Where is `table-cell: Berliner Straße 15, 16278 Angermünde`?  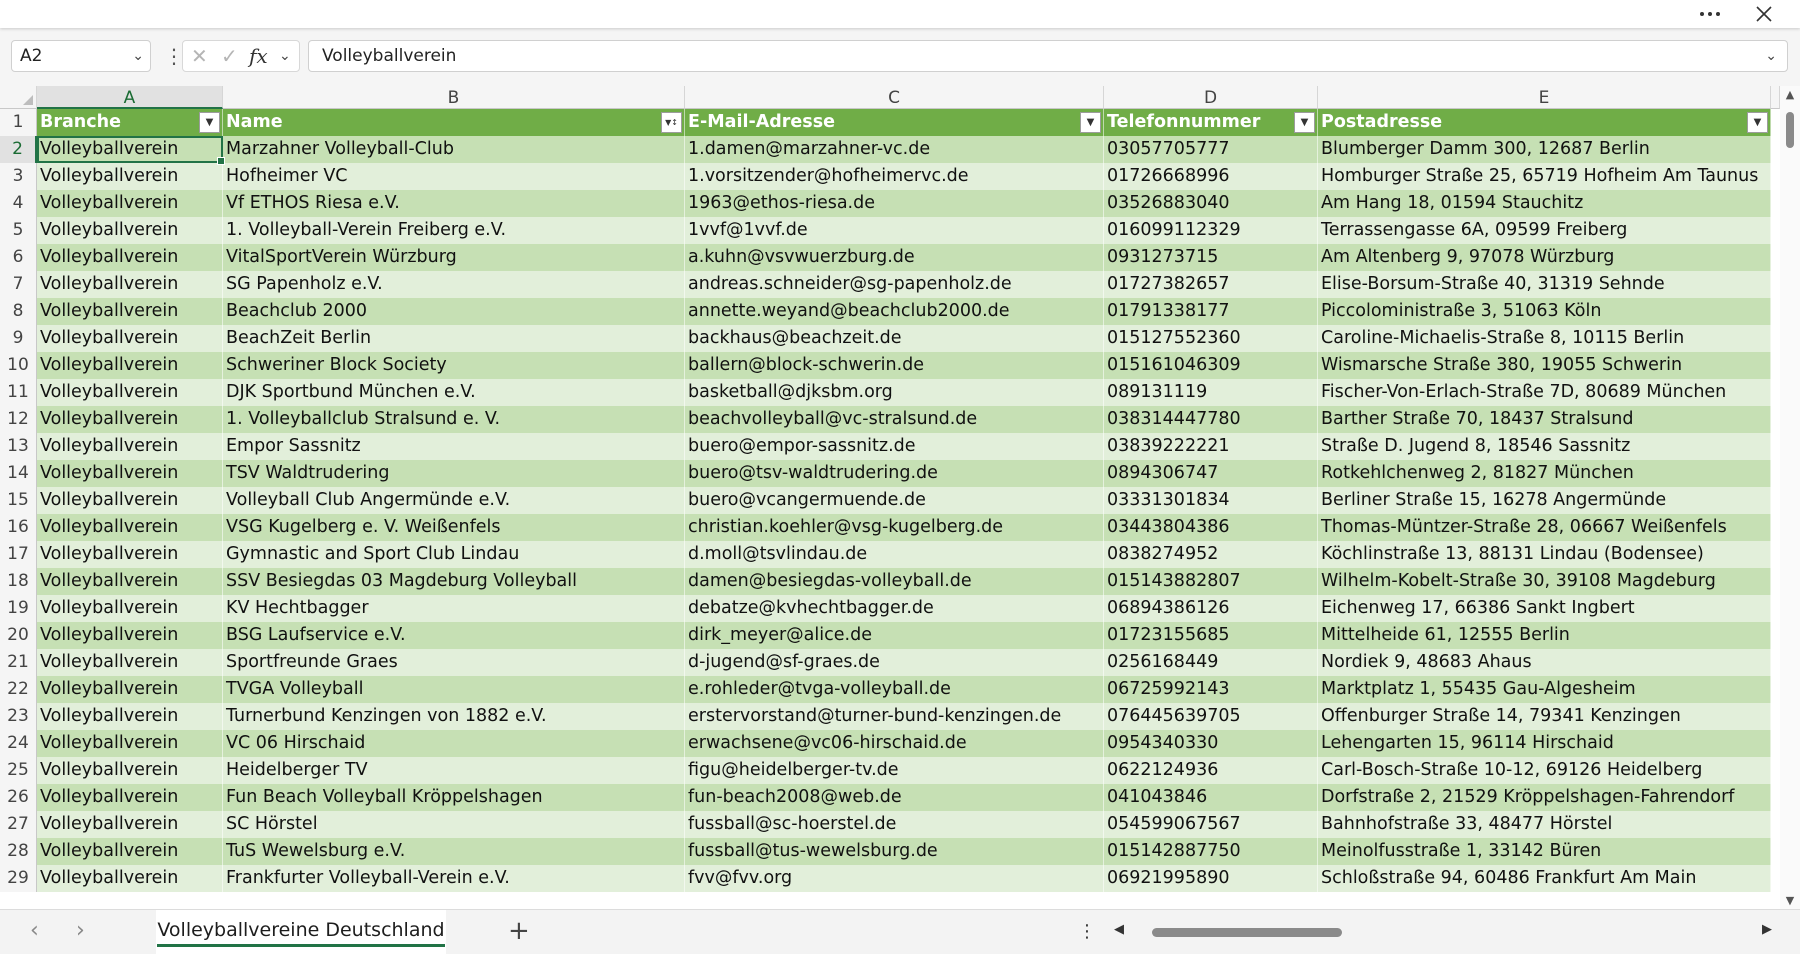 table-cell: Berliner Straße 15, 16278 Angermünde is located at coordinates (1544, 500).